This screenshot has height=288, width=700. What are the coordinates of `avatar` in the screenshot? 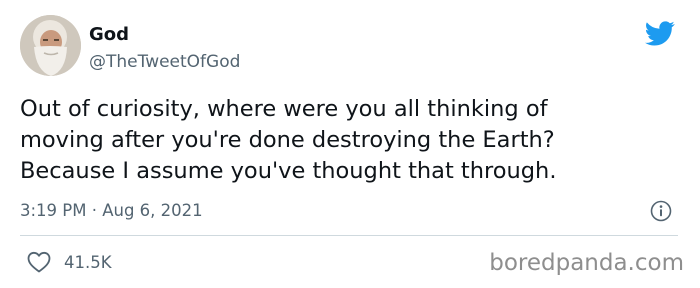 It's located at (50, 45).